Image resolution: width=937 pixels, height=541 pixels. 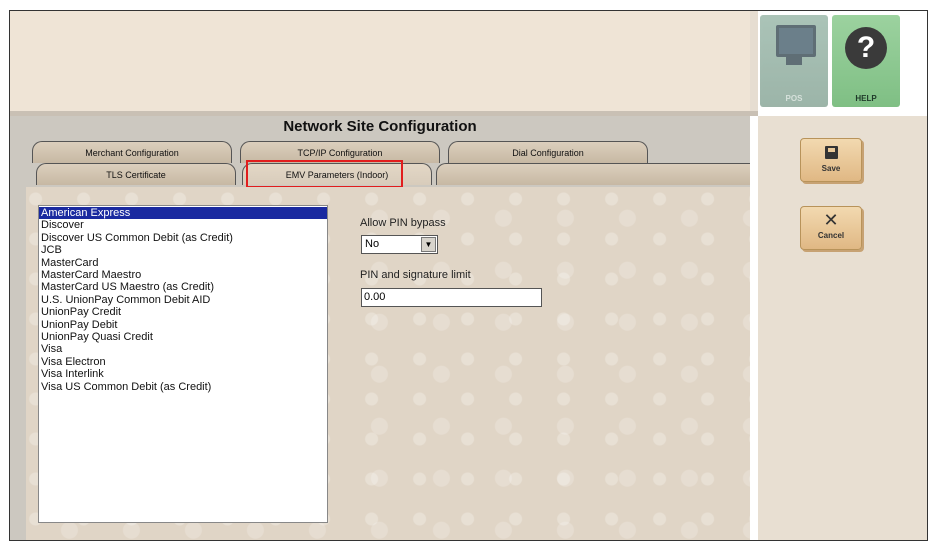 What do you see at coordinates (415, 275) in the screenshot?
I see `sig-limit-label: PIN and signature limit` at bounding box center [415, 275].